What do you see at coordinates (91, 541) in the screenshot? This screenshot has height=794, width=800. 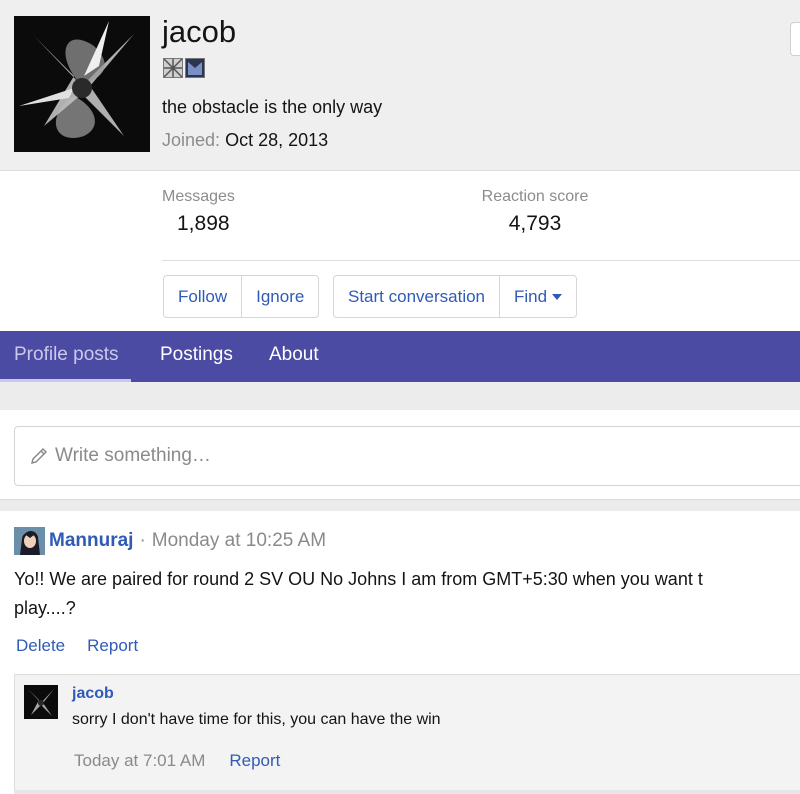 I see `post-author-link: Mannuraj` at bounding box center [91, 541].